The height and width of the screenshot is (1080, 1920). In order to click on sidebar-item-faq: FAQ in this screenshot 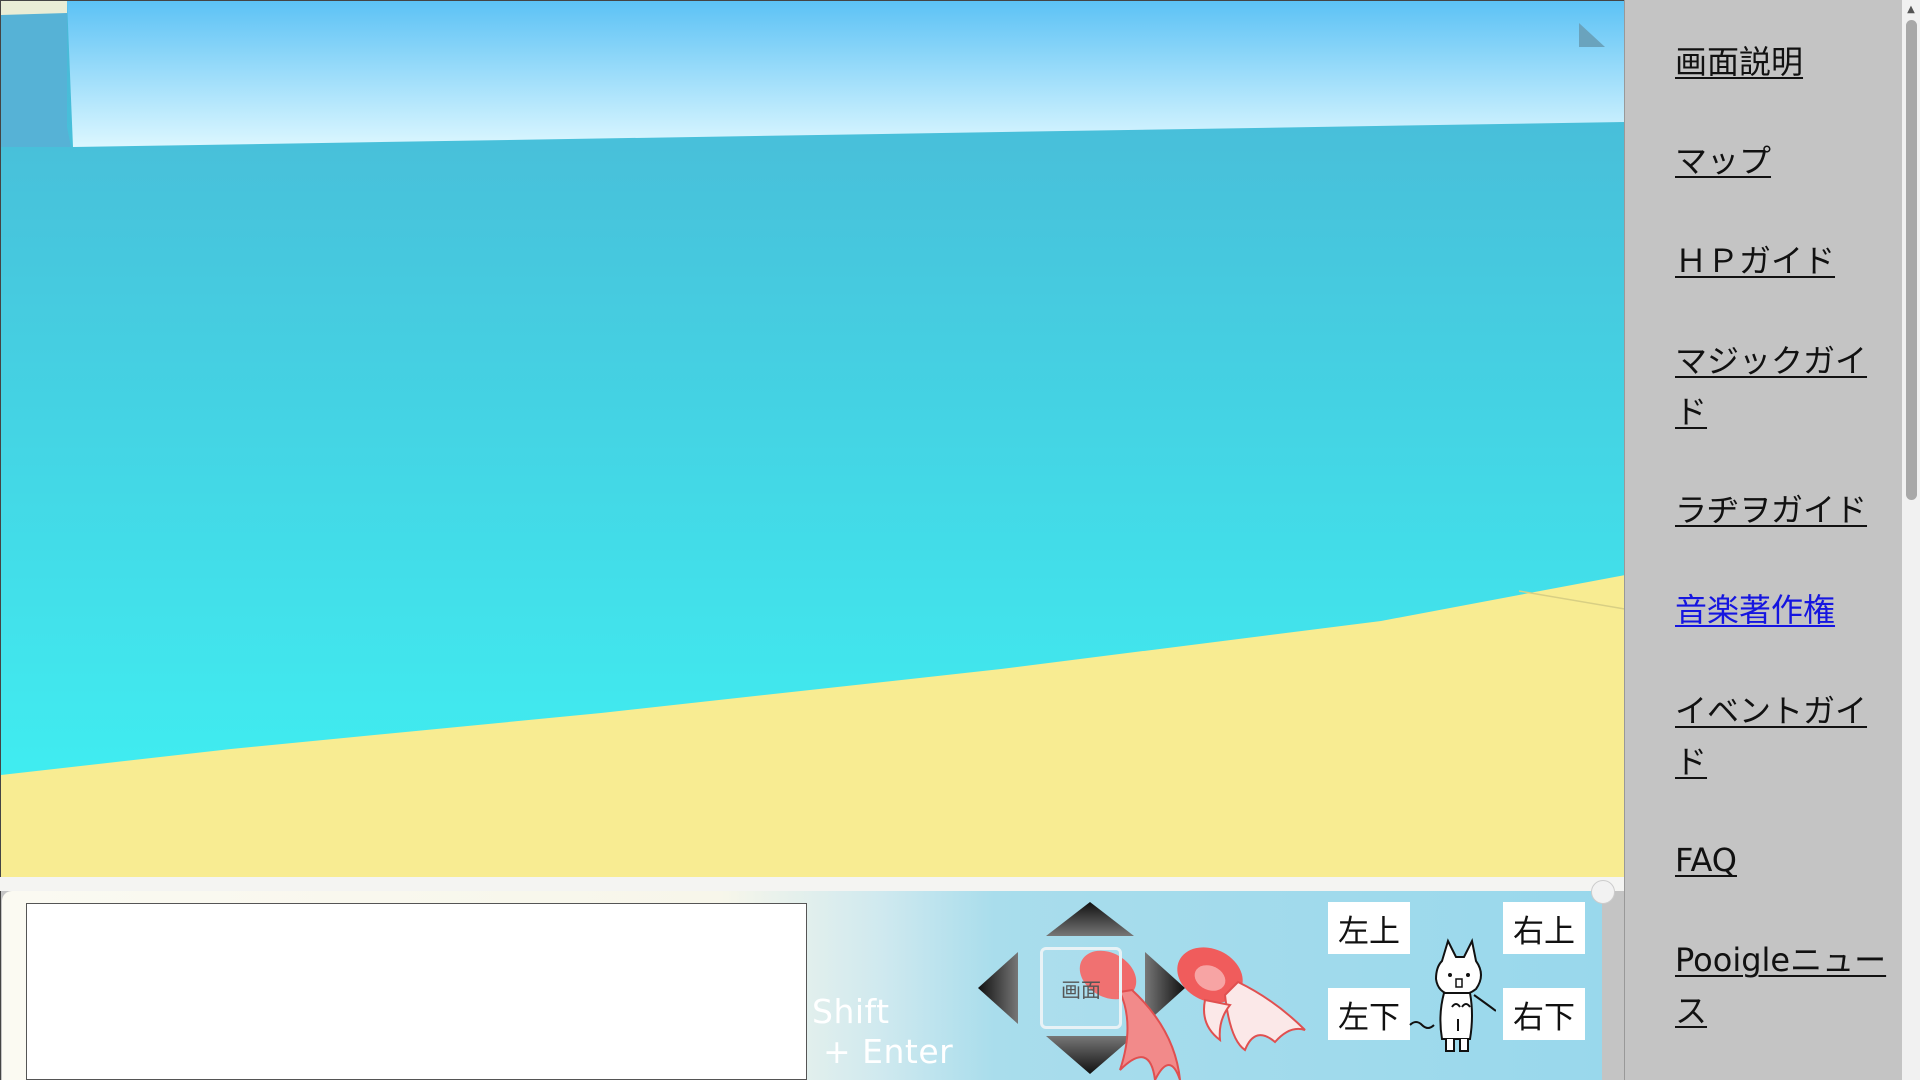, I will do `click(1782, 860)`.